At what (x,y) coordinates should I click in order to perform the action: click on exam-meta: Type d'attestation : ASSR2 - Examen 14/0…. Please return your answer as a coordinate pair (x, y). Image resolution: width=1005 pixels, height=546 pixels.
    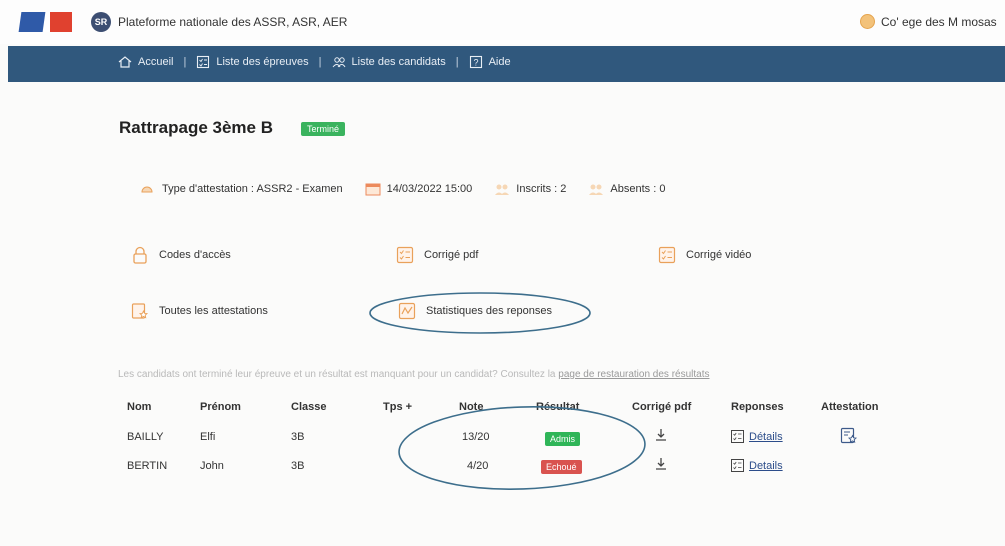
    Looking at the image, I should click on (413, 189).